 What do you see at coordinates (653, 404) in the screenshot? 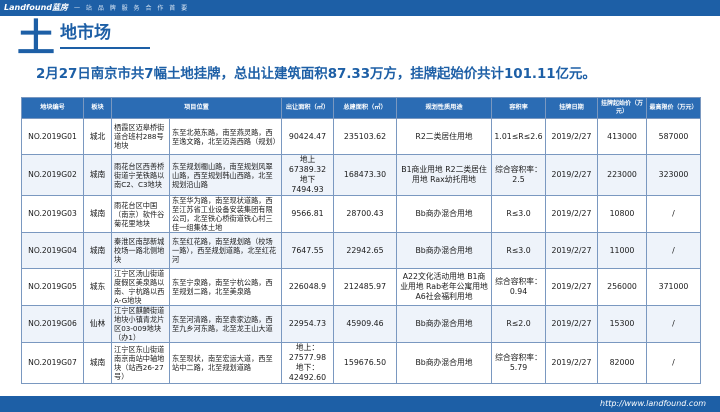
I see `footer-url: http://www.landfound.com` at bounding box center [653, 404].